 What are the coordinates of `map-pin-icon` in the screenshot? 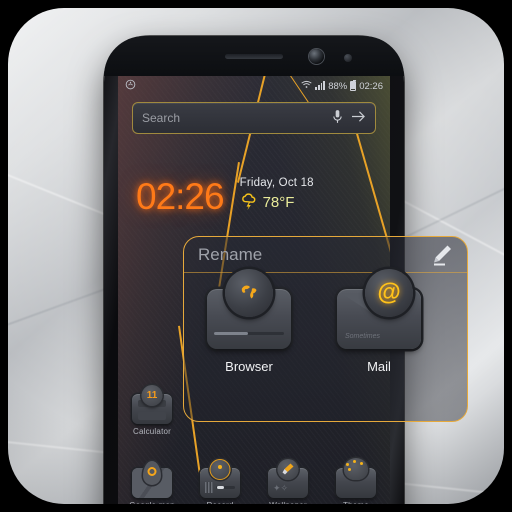 It's located at (152, 479).